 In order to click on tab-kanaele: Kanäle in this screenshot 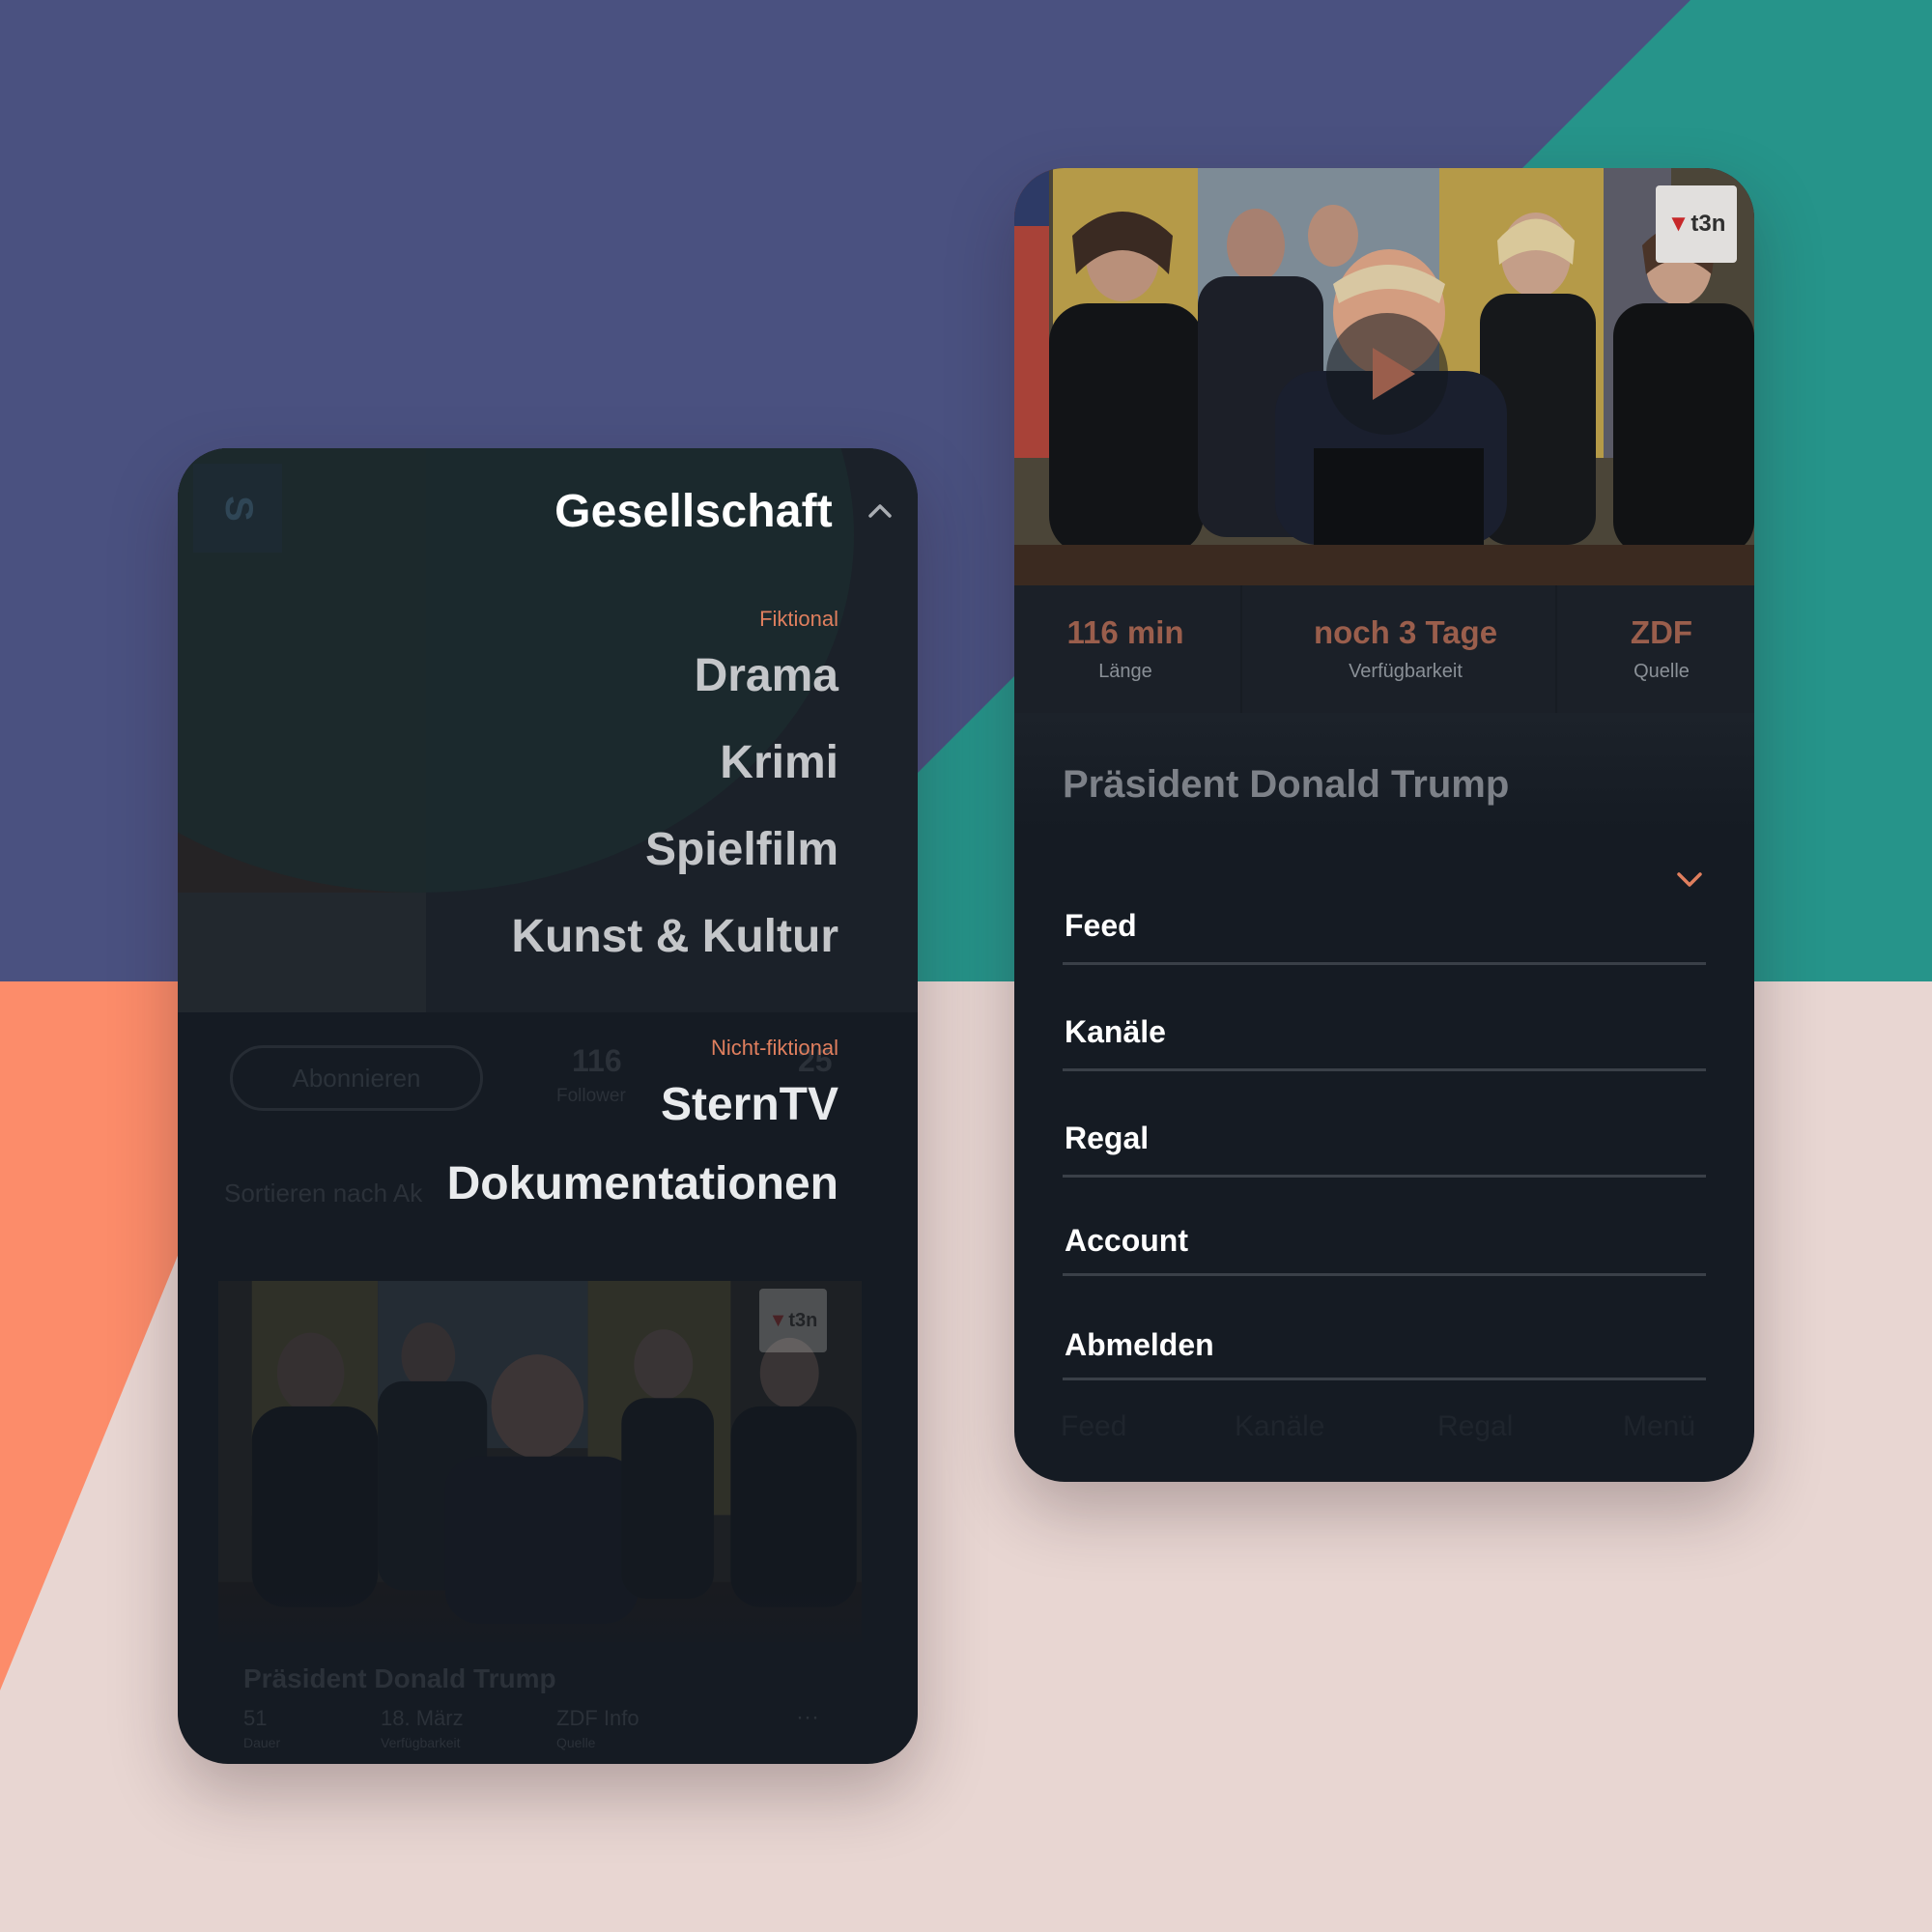, I will do `click(1279, 1426)`.